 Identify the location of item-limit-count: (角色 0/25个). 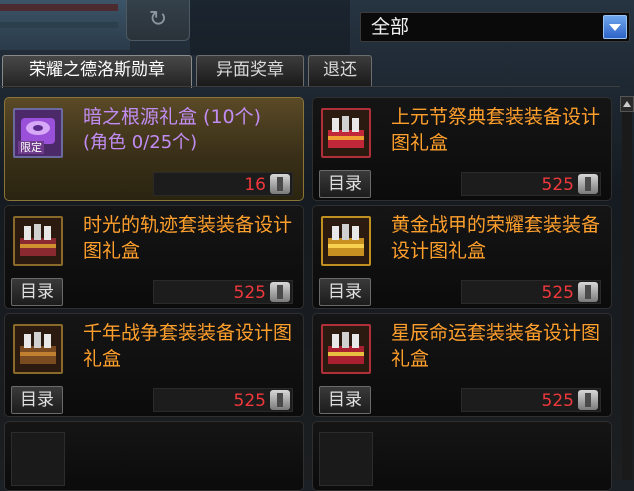
(140, 142).